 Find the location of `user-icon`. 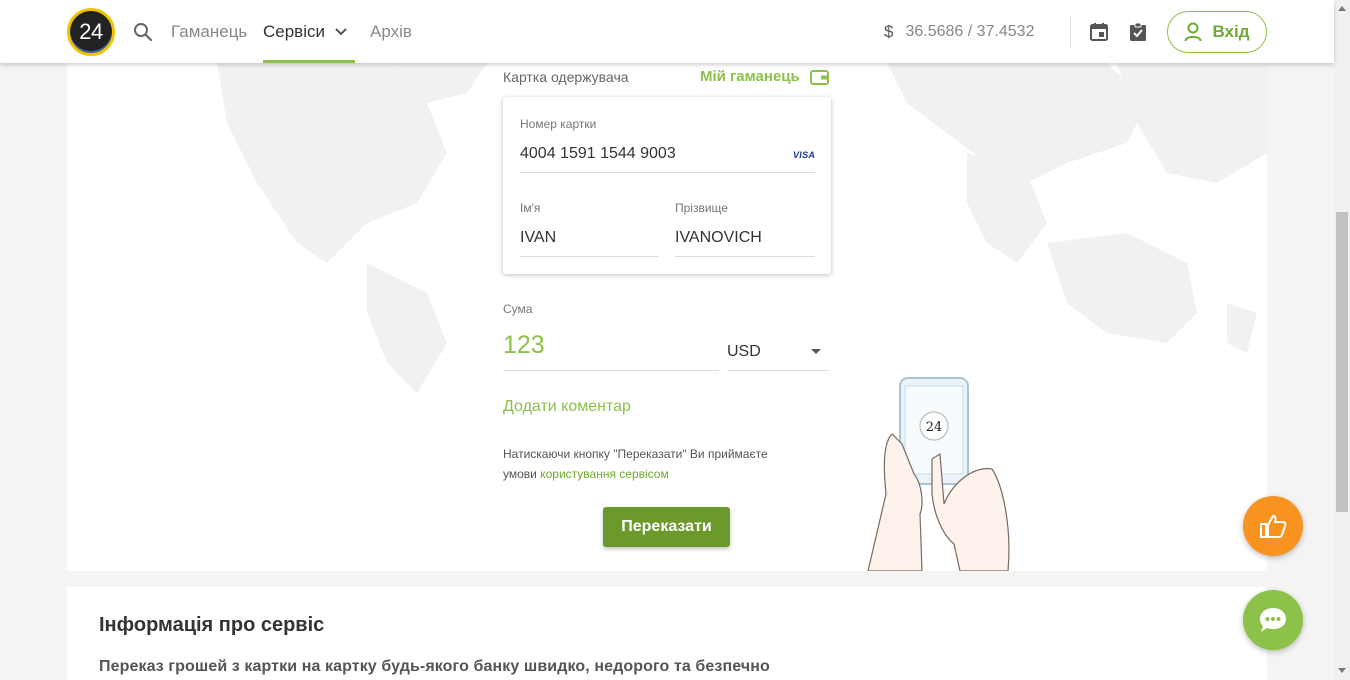

user-icon is located at coordinates (1193, 32).